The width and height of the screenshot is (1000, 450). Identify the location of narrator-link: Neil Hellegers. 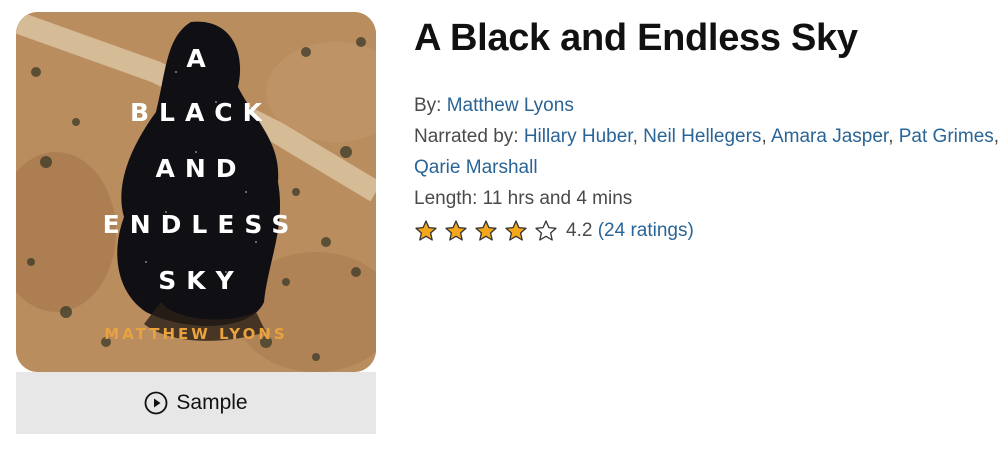
(702, 136).